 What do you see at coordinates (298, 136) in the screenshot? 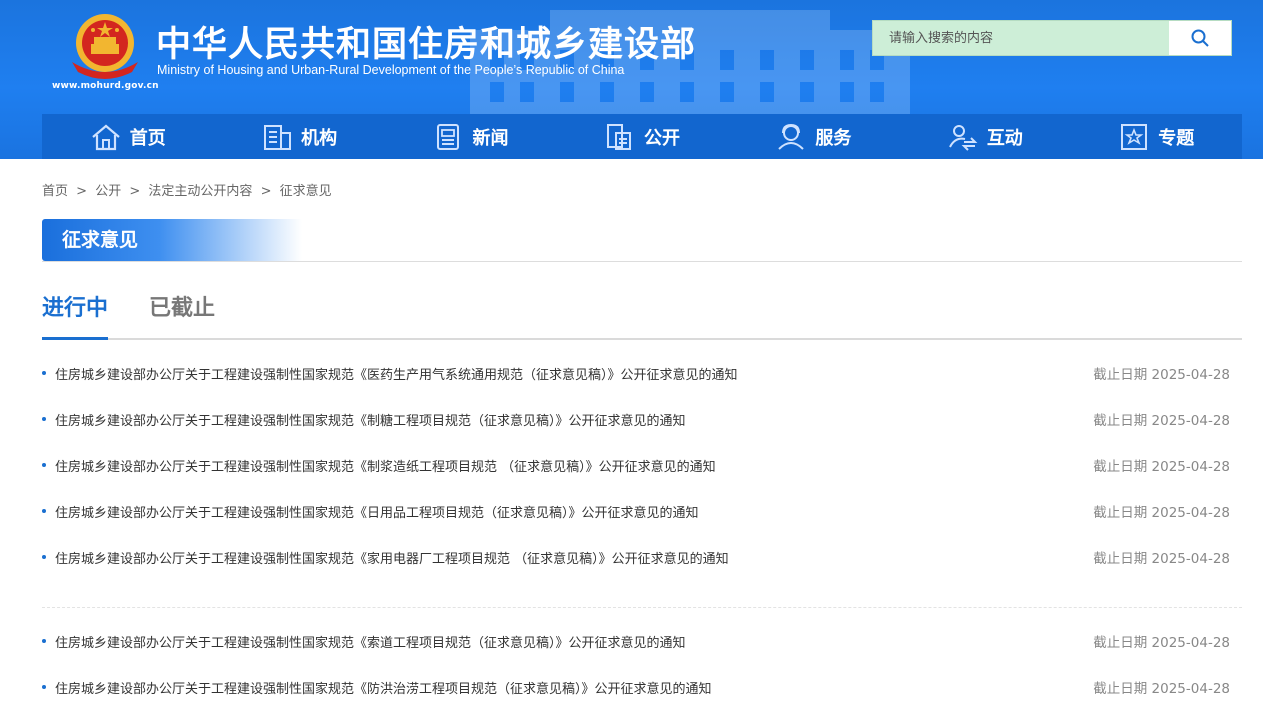
I see `nav-item-organization: 机构` at bounding box center [298, 136].